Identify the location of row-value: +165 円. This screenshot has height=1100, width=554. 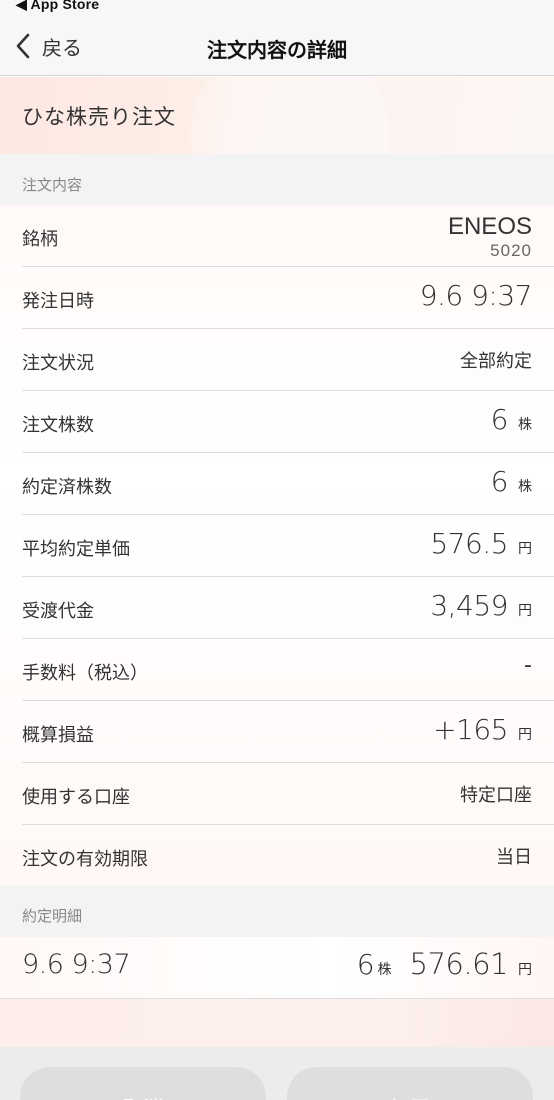
(482, 729).